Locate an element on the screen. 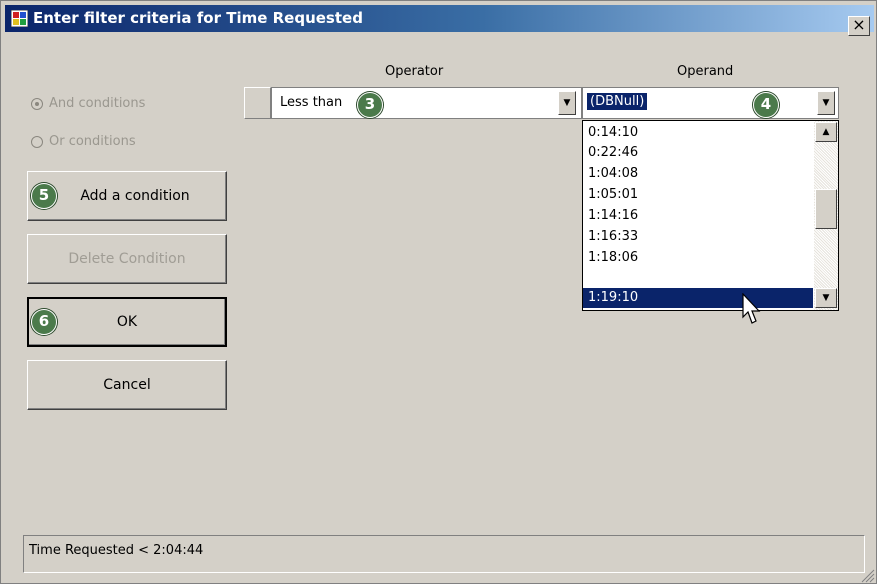 The height and width of the screenshot is (584, 877). operator-combo: Less than ▼ is located at coordinates (426, 103).